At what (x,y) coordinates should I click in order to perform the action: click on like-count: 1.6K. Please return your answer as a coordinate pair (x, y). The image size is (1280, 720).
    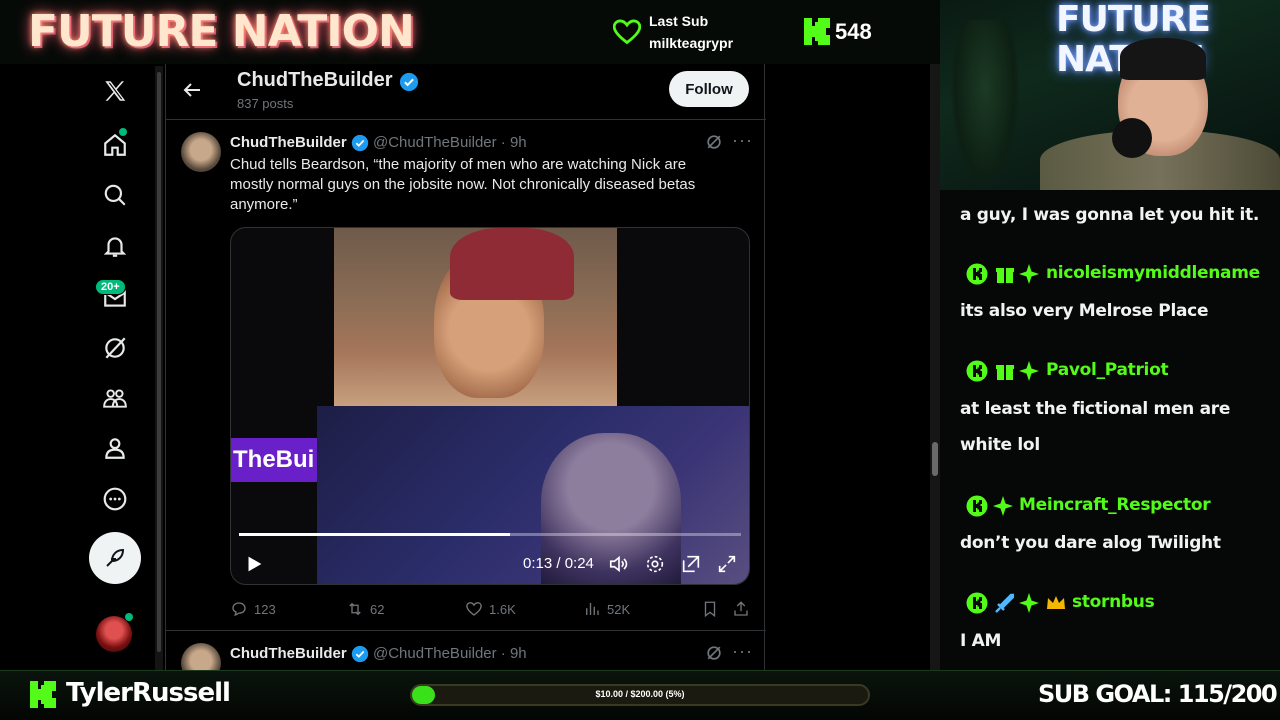
    Looking at the image, I should click on (502, 609).